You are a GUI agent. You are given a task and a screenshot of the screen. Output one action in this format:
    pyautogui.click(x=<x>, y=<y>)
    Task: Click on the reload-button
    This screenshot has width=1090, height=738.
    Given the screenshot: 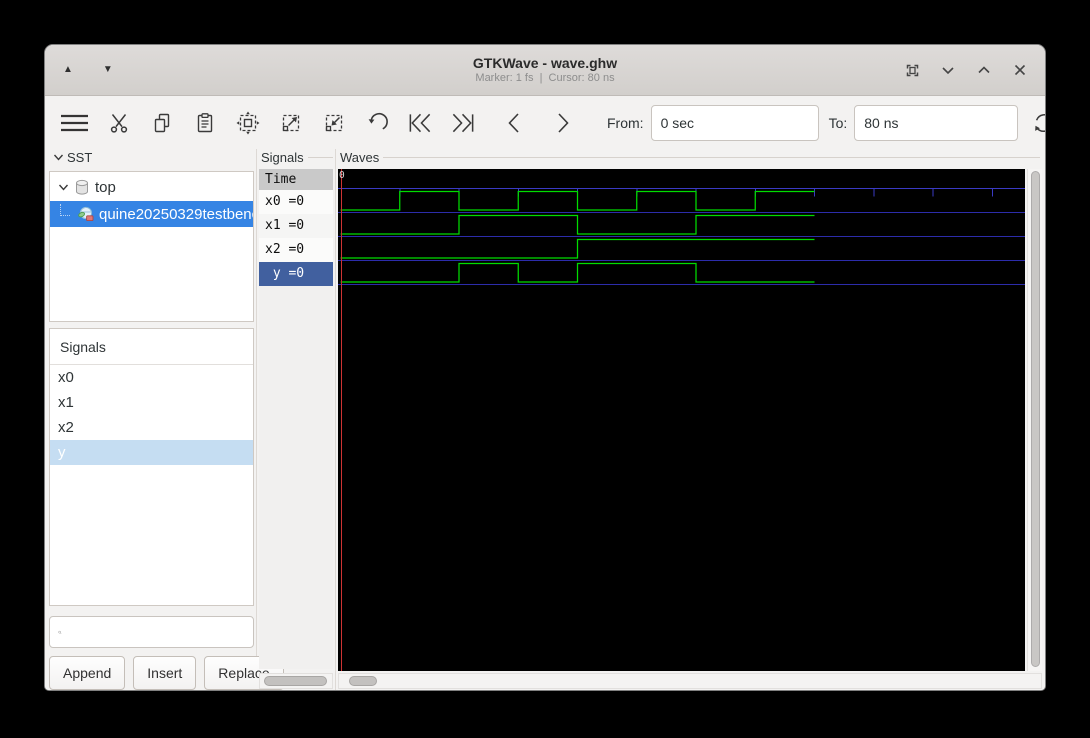 What is the action you would take?
    pyautogui.click(x=1038, y=123)
    